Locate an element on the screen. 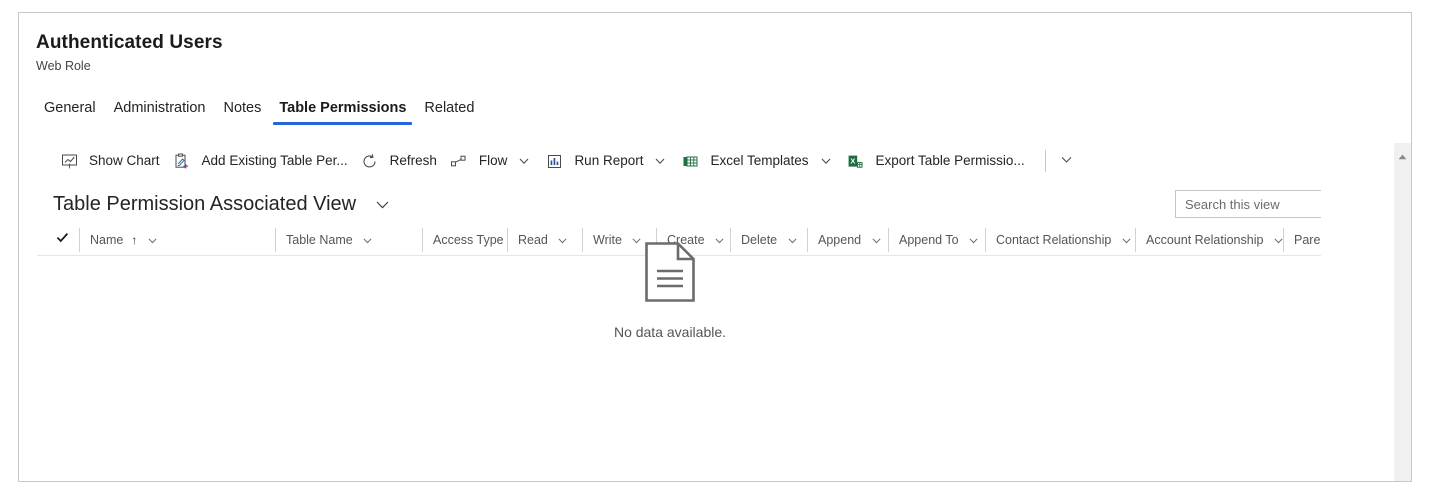 Image resolution: width=1430 pixels, height=500 pixels. refresh-icon is located at coordinates (370, 161).